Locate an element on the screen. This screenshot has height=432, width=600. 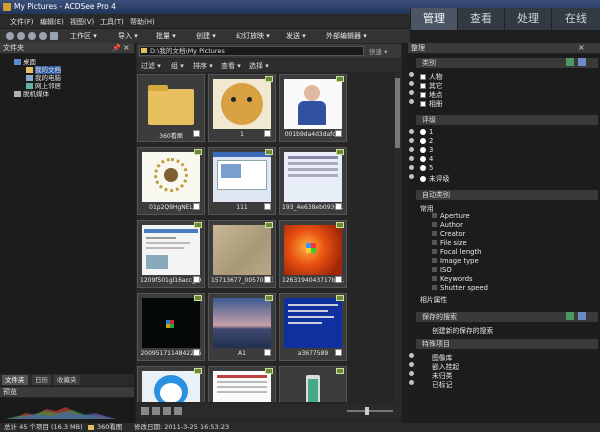
menu-file: 文件(F) is located at coordinates (22, 22).